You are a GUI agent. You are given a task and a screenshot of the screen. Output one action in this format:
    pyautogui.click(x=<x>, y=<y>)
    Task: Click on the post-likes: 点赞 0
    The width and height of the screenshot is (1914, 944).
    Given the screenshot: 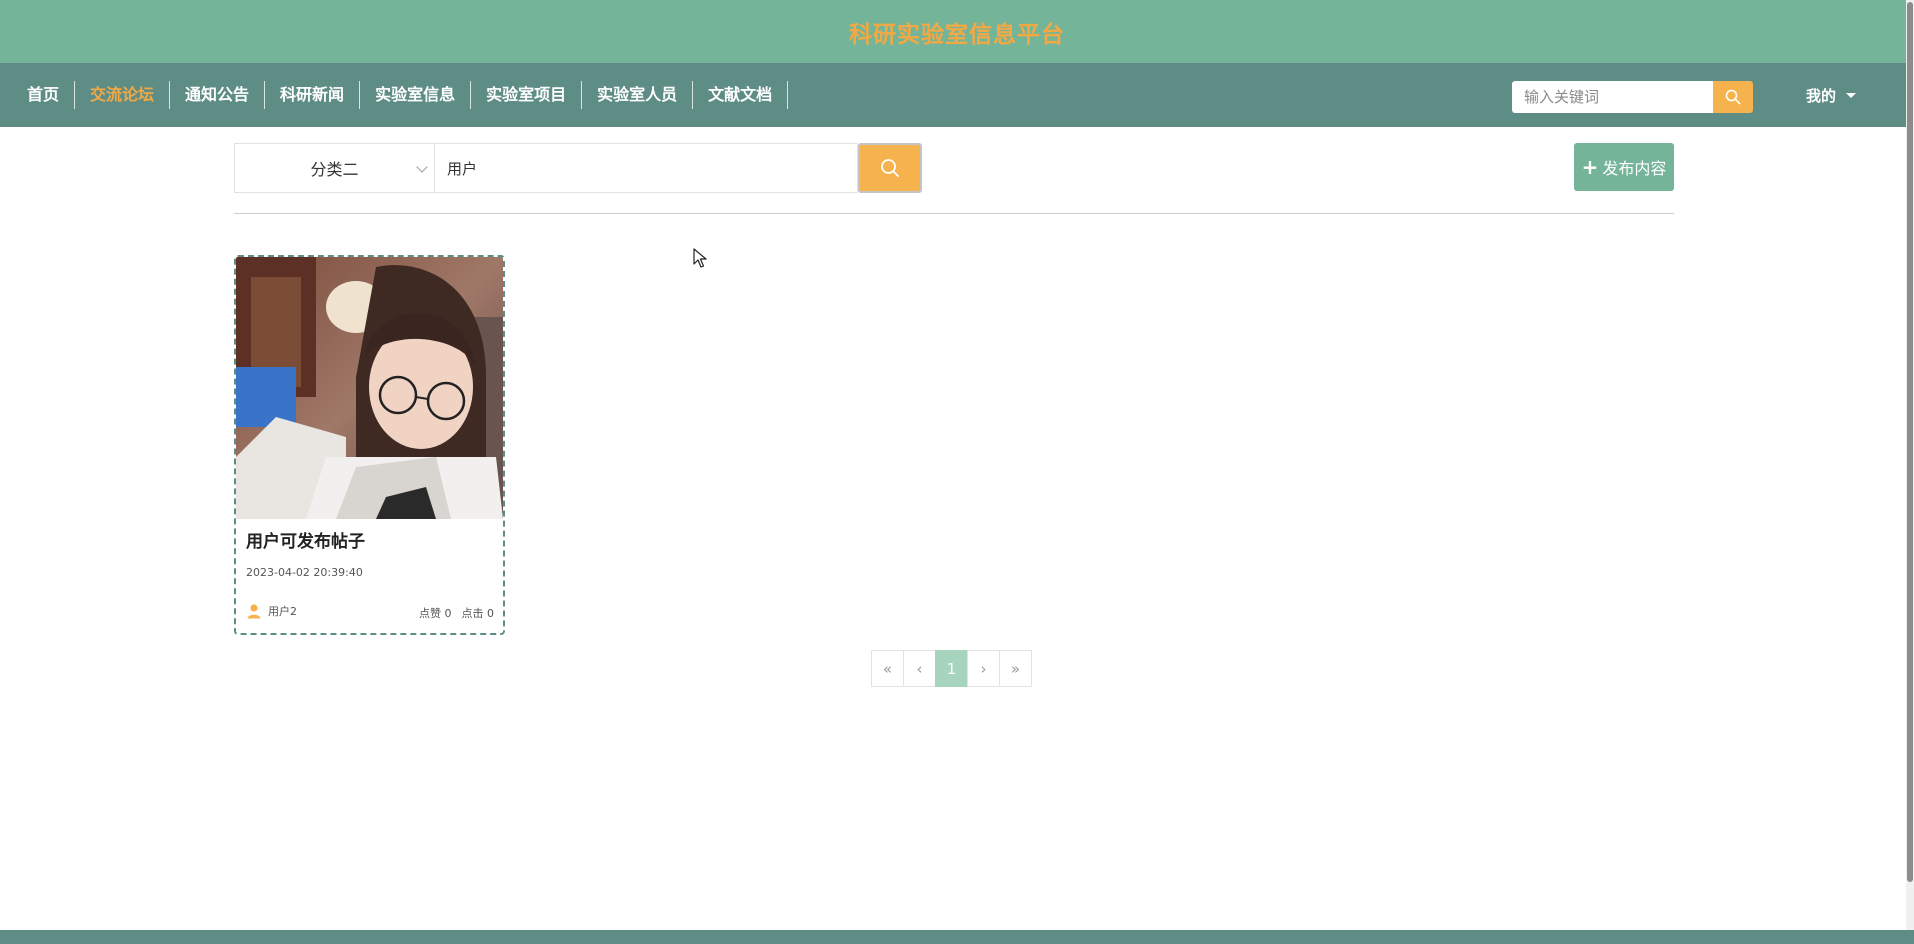 What is the action you would take?
    pyautogui.click(x=435, y=613)
    